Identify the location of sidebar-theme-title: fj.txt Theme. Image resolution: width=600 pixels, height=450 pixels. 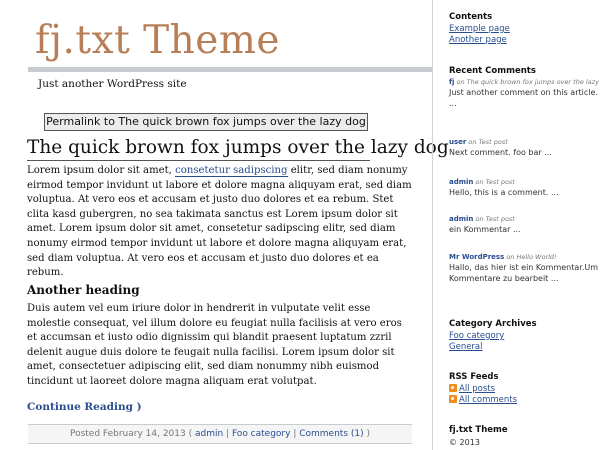
(478, 430).